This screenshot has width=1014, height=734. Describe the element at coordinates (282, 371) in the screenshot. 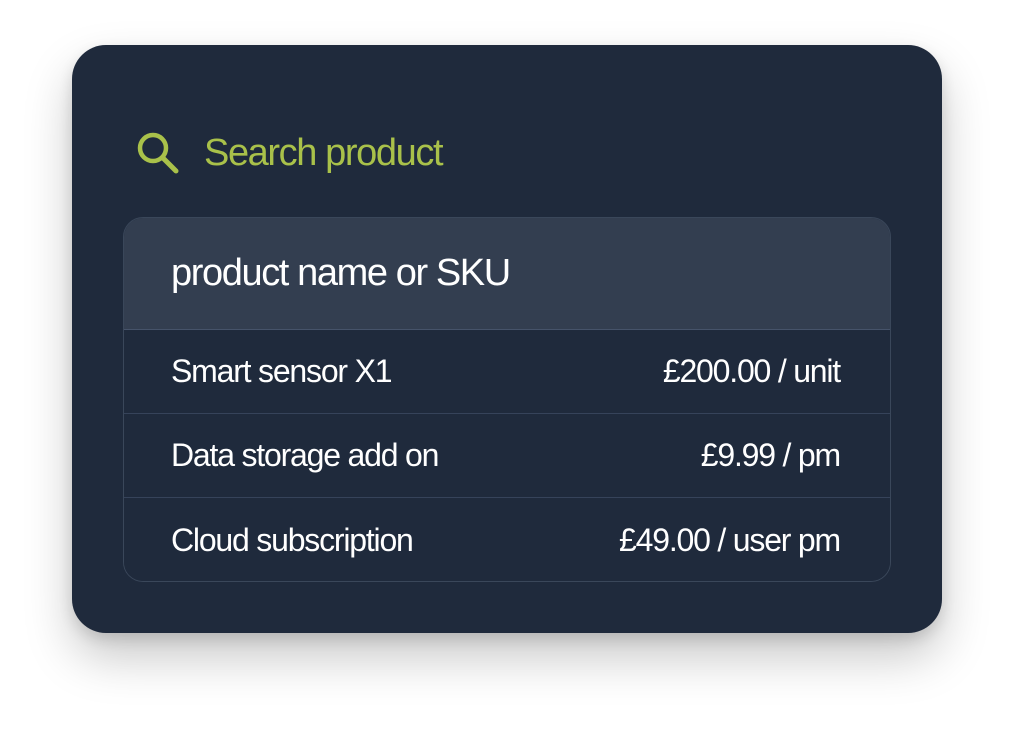

I see `product-name: Smart sensor X1` at that location.